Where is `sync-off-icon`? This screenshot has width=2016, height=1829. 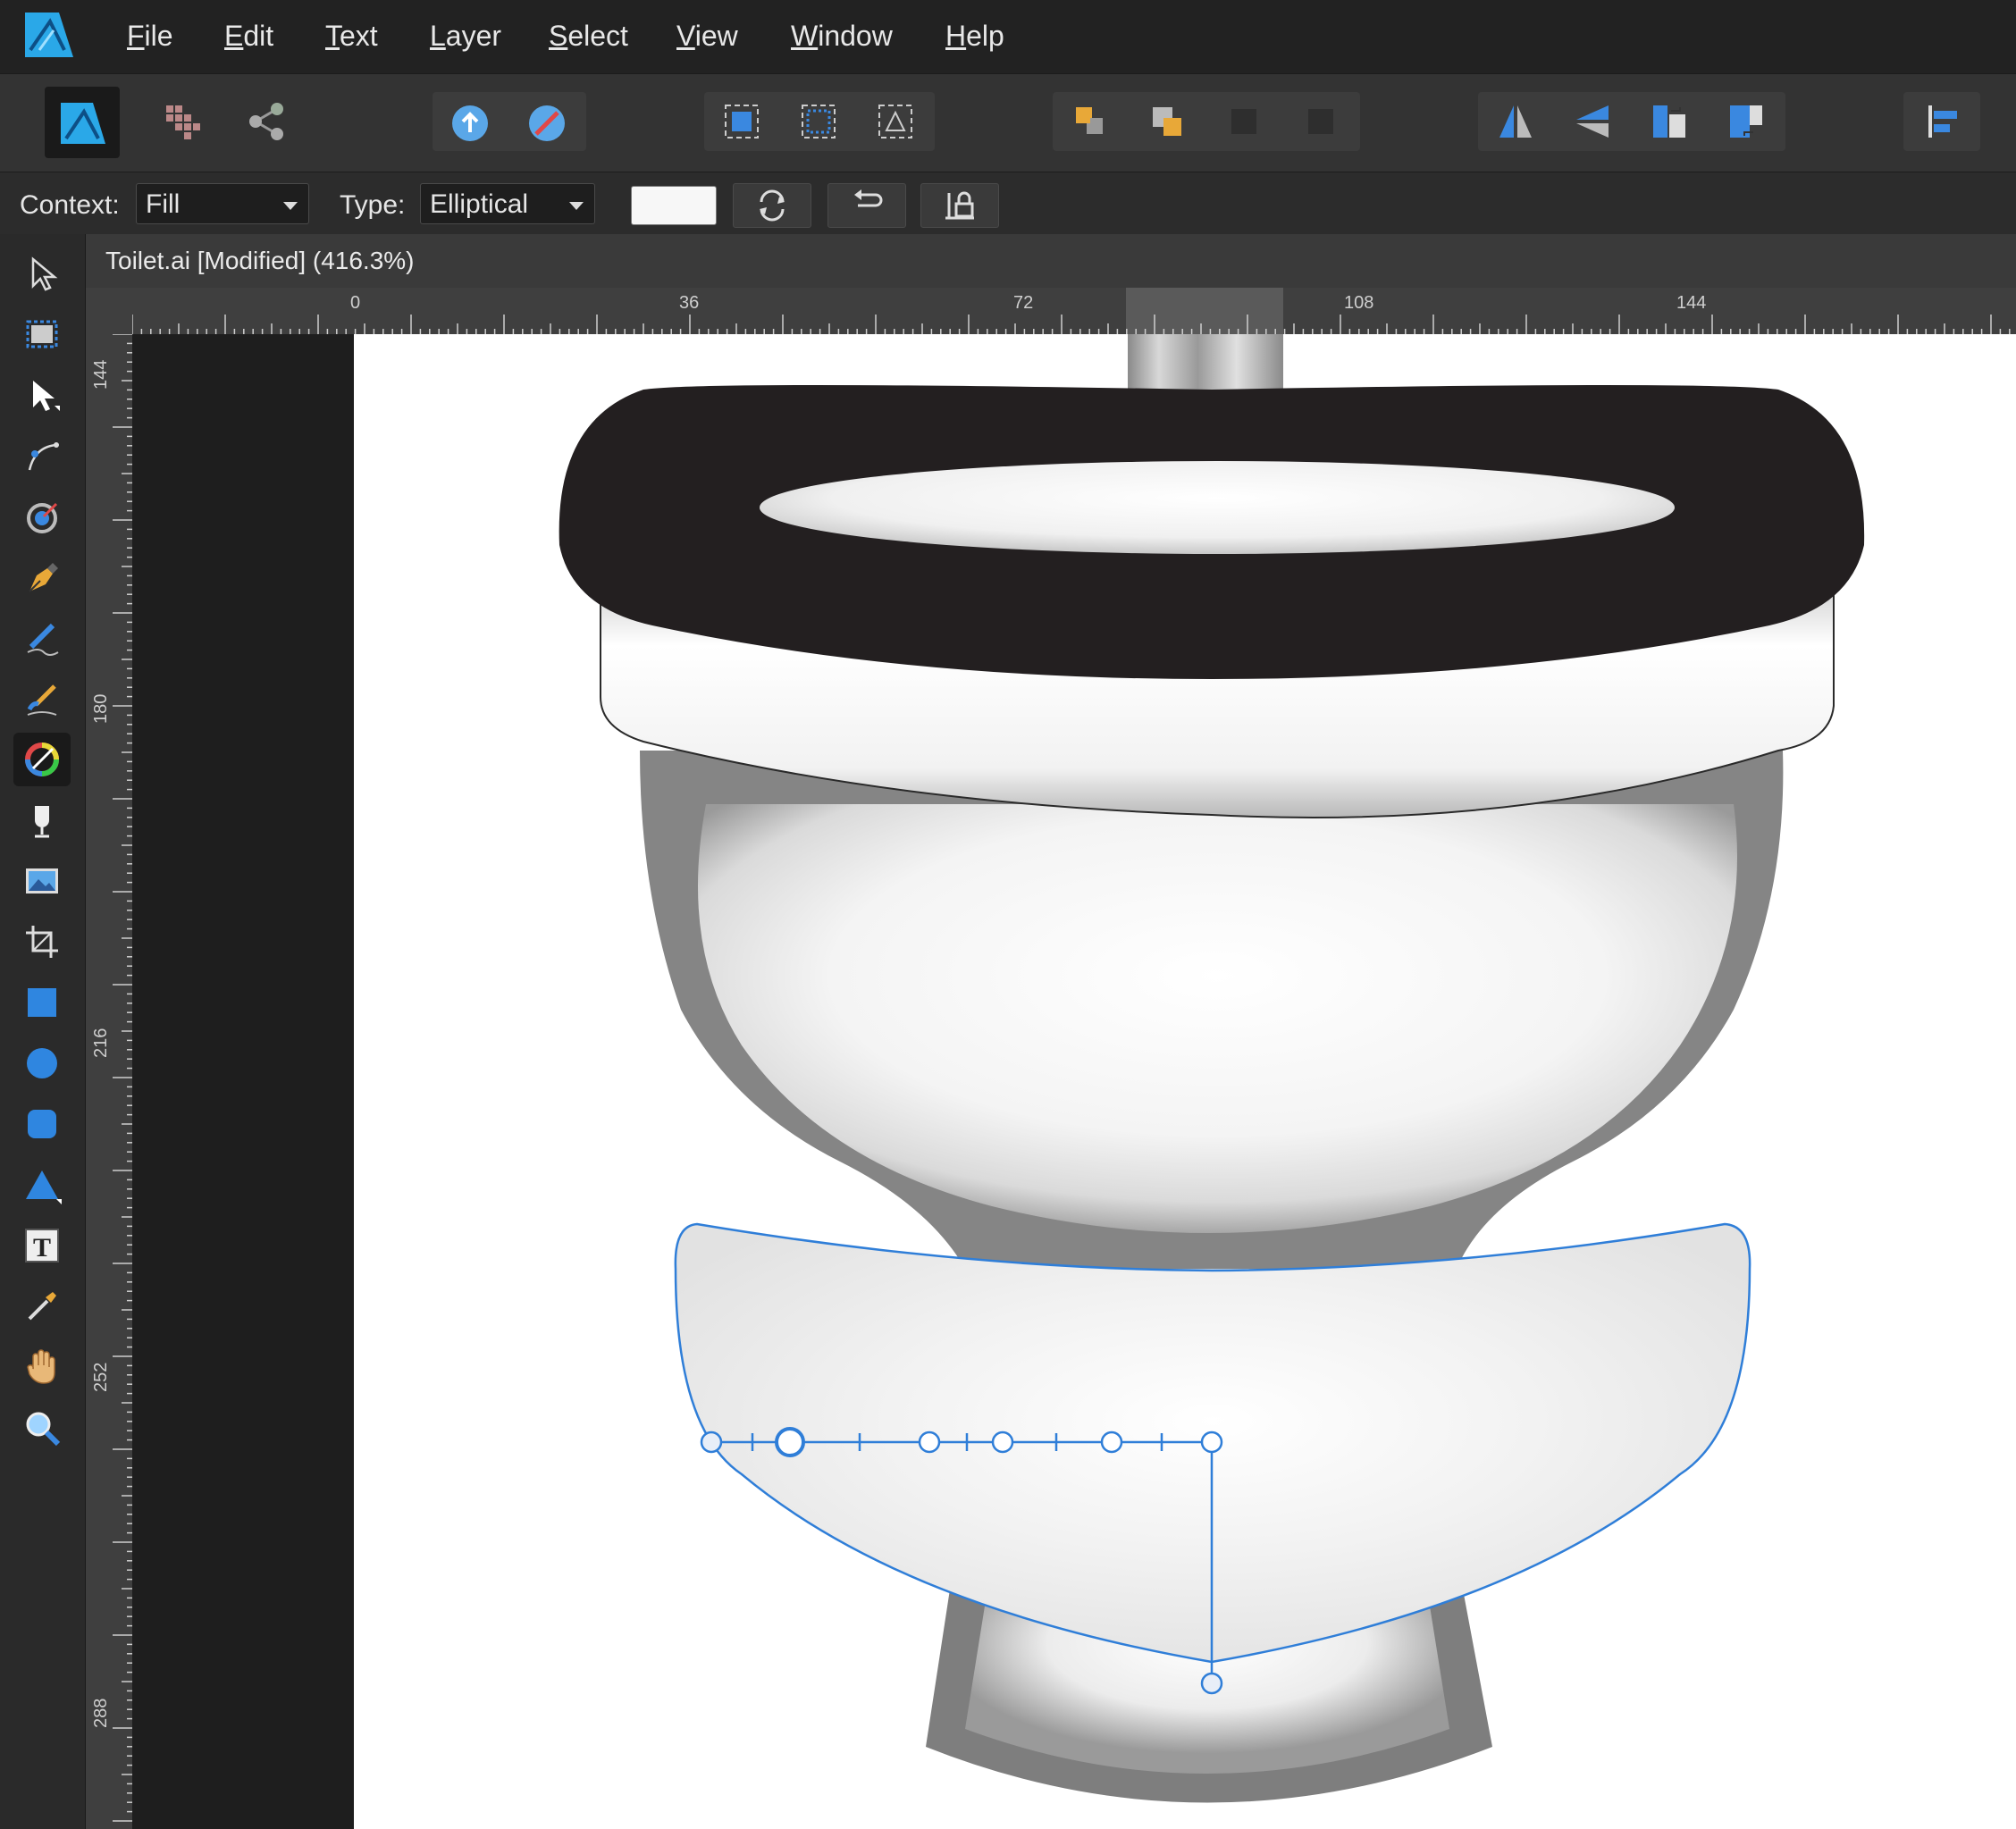
sync-off-icon is located at coordinates (547, 121).